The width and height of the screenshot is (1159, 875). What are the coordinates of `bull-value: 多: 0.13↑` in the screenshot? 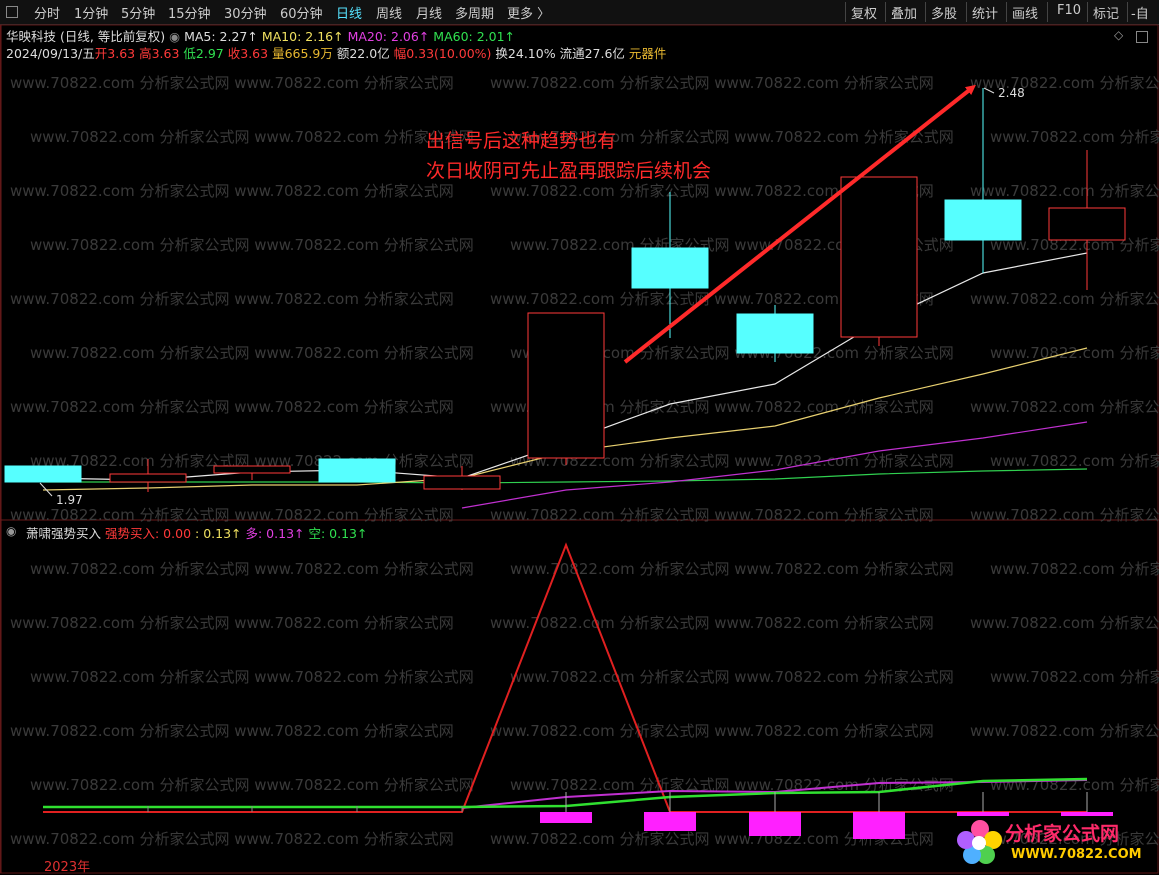 It's located at (275, 533).